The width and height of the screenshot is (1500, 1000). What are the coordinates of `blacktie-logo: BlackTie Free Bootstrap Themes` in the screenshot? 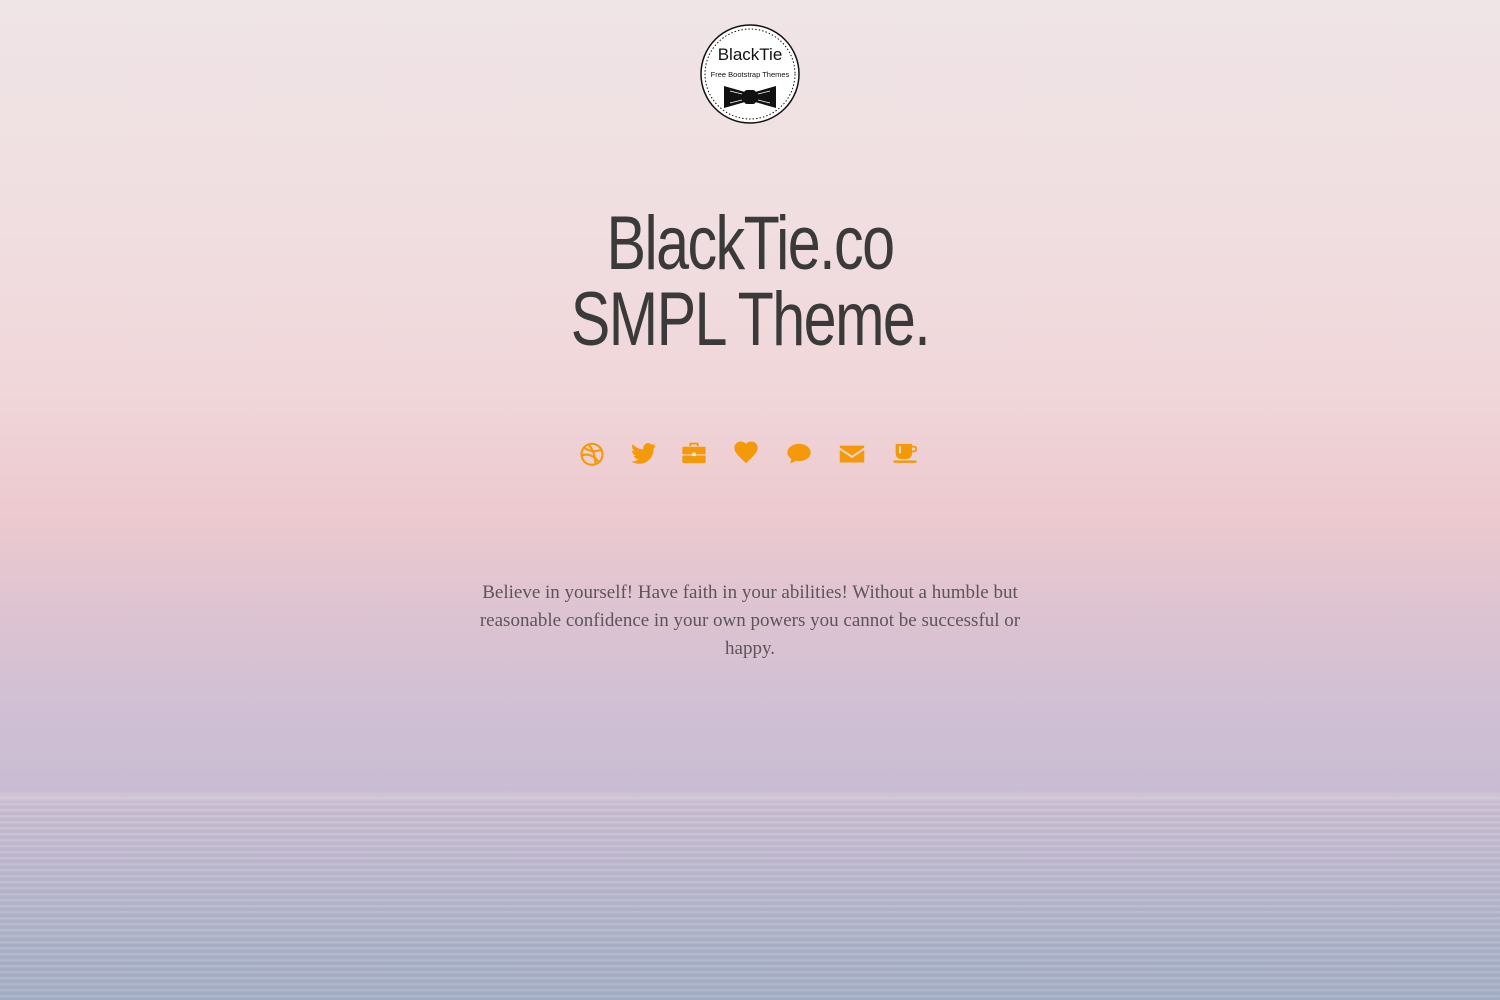 It's located at (750, 74).